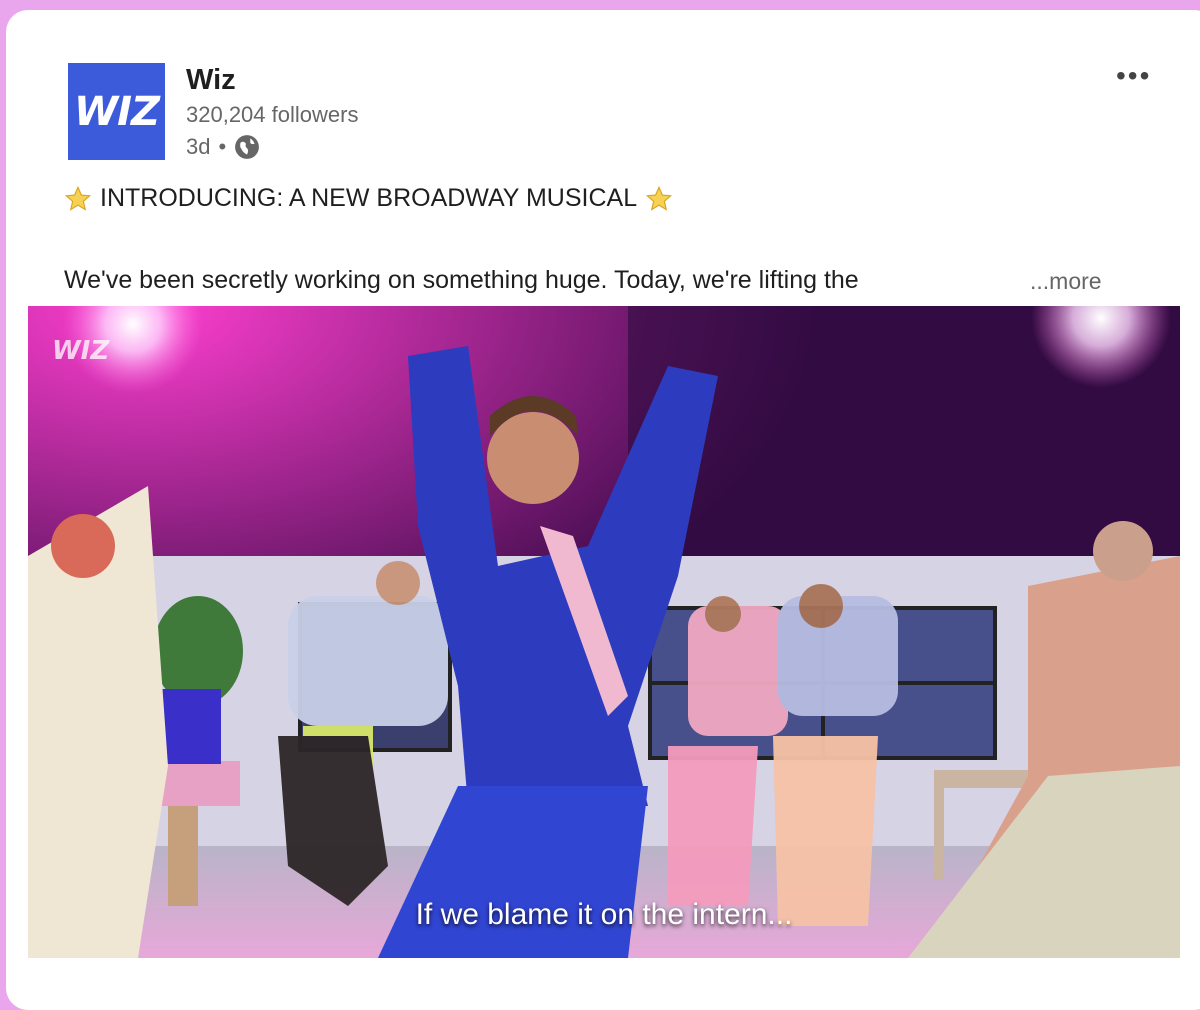 Image resolution: width=1200 pixels, height=1010 pixels. What do you see at coordinates (169, 63) in the screenshot?
I see `sparkle-icon: ✦` at bounding box center [169, 63].